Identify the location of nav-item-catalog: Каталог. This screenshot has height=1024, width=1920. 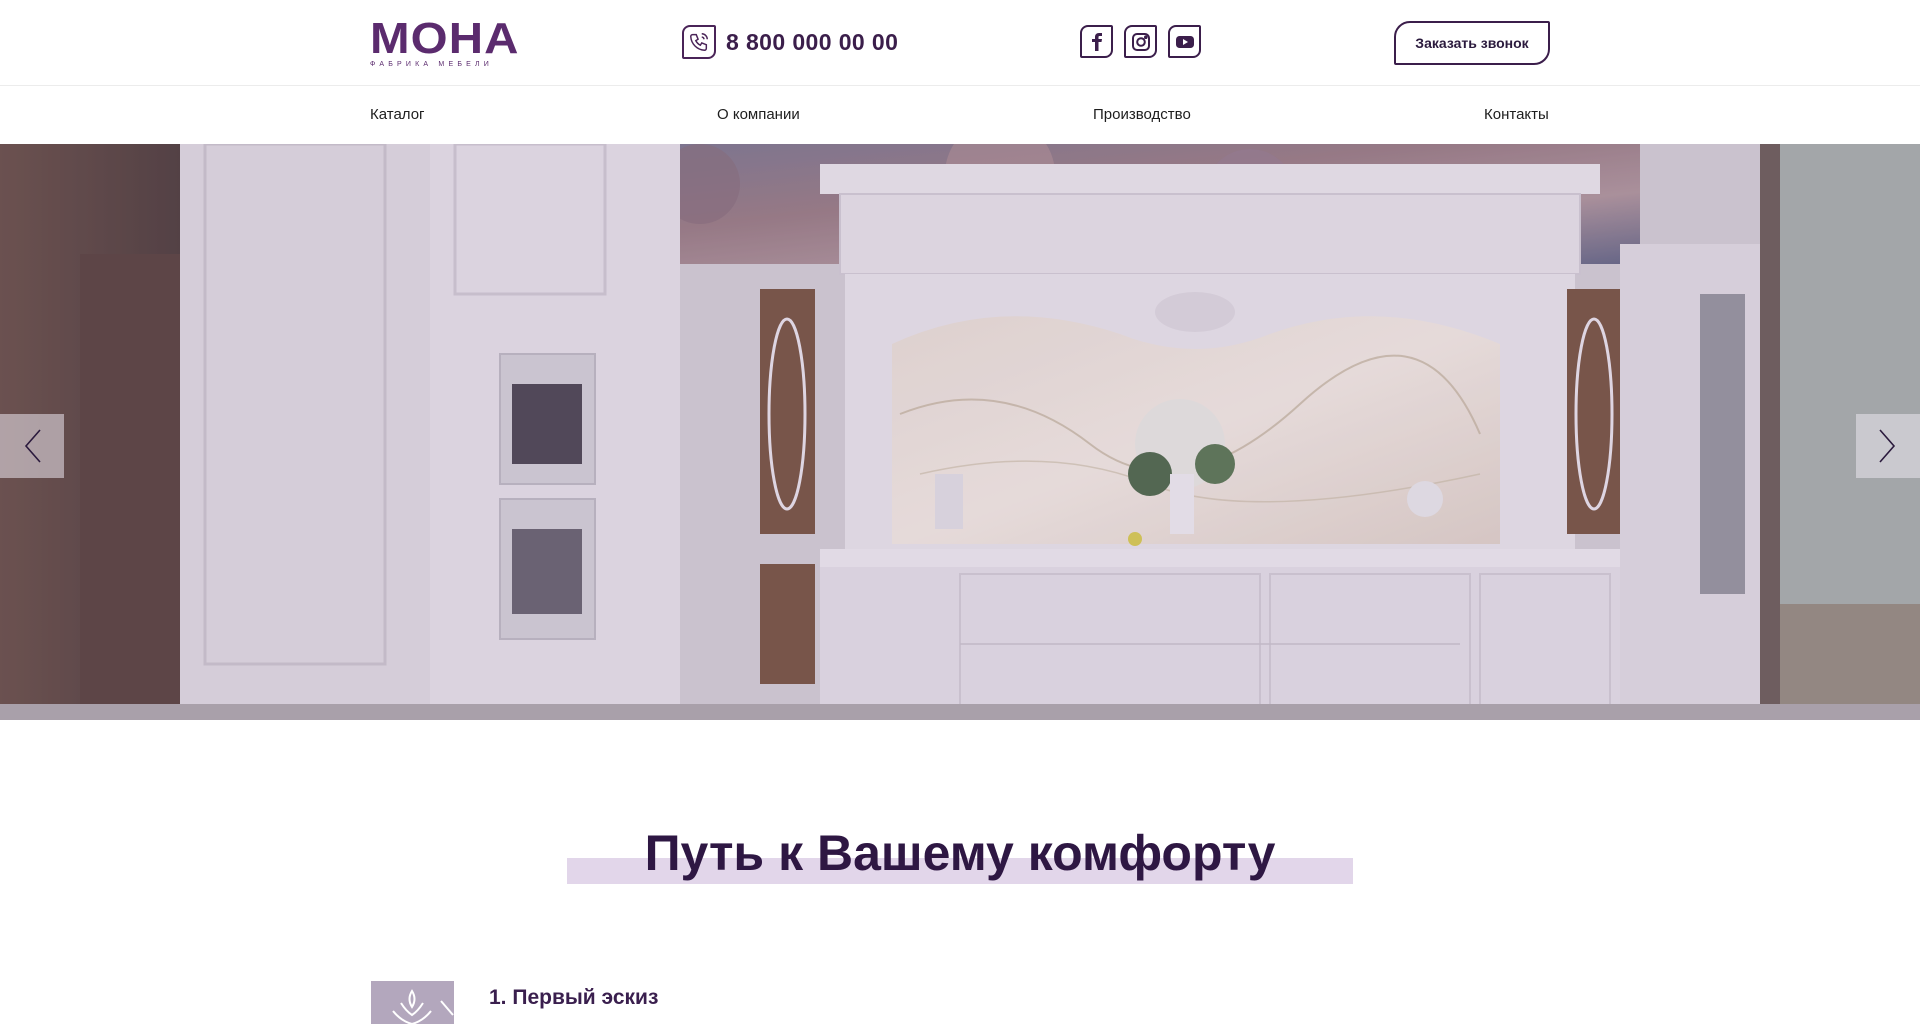
(397, 114).